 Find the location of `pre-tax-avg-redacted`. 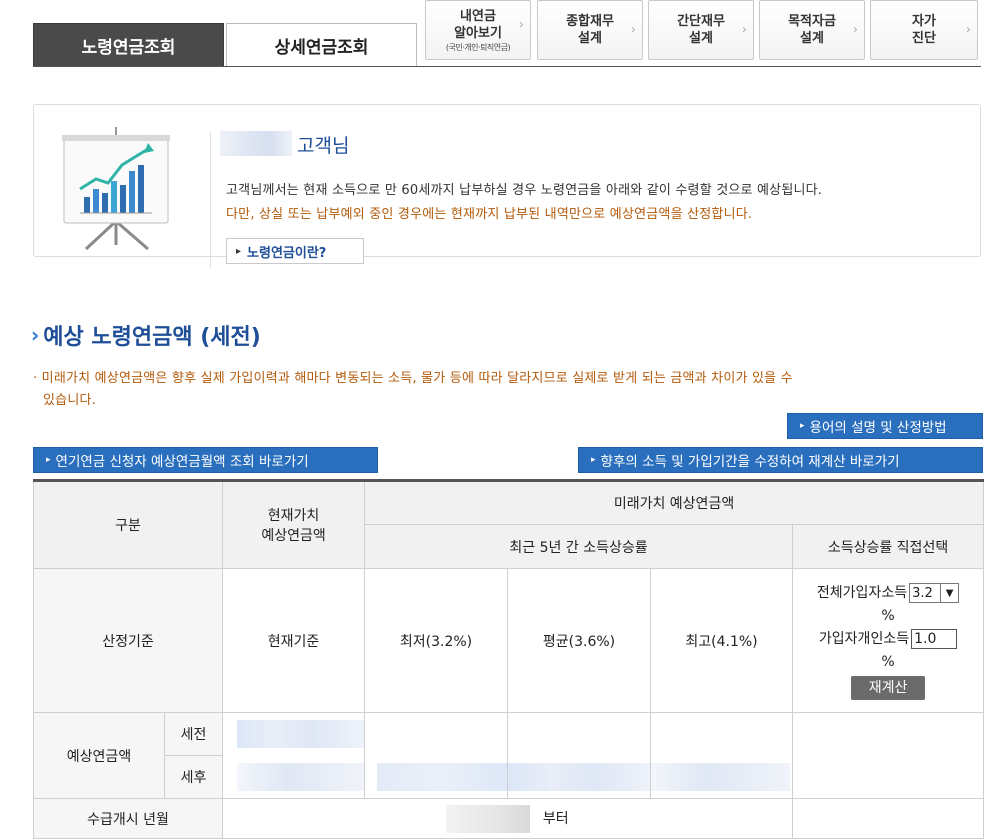

pre-tax-avg-redacted is located at coordinates (579, 734).